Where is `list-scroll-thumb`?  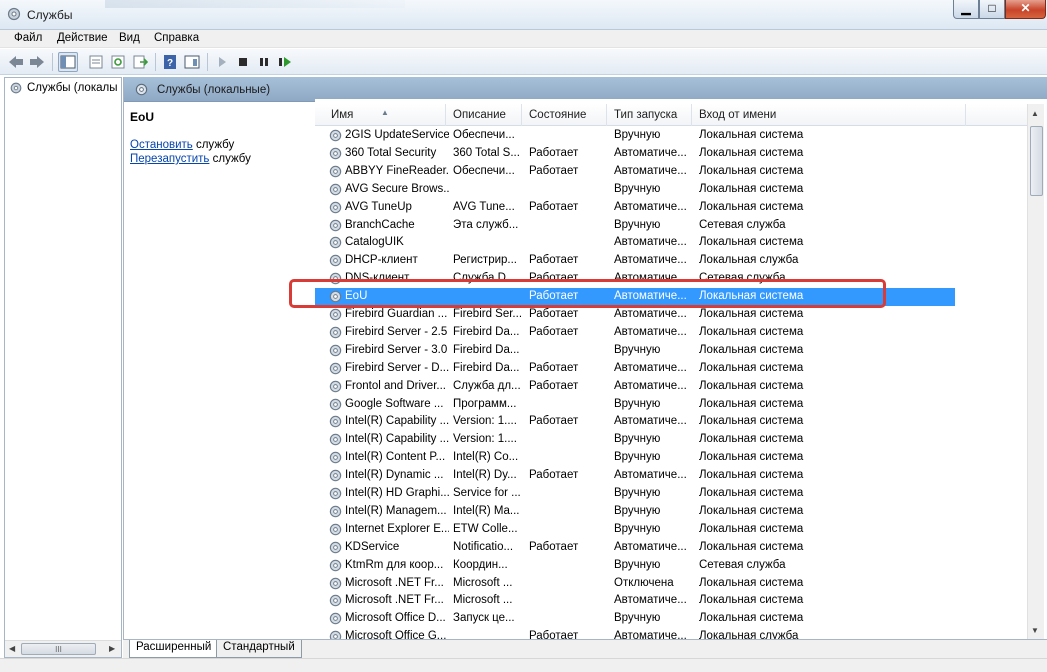 list-scroll-thumb is located at coordinates (1036, 161).